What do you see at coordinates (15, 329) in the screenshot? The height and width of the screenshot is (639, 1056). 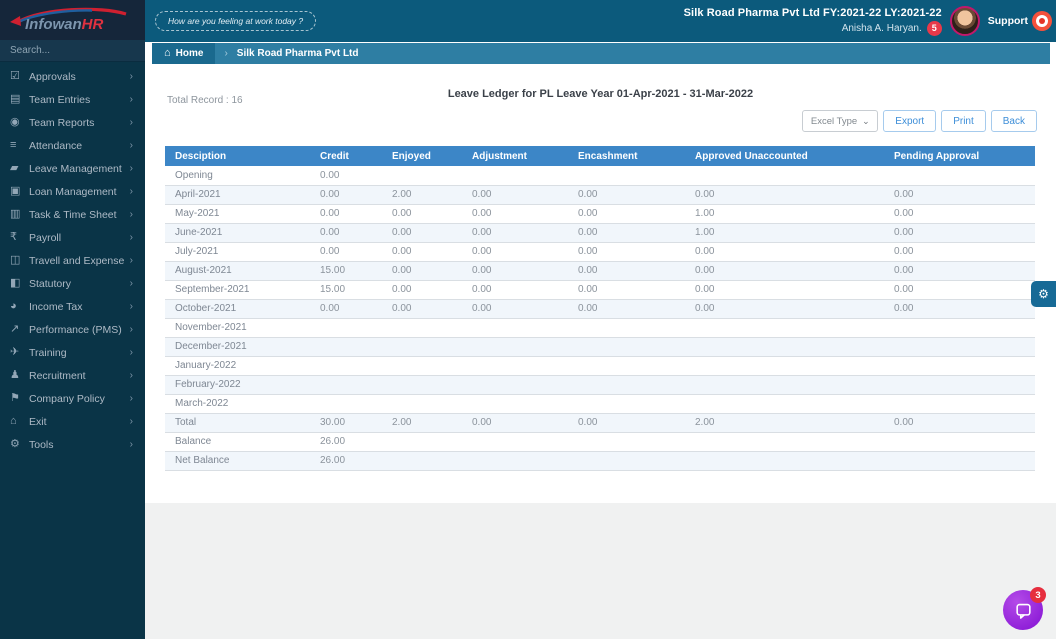 I see `chart-icon: ↗` at bounding box center [15, 329].